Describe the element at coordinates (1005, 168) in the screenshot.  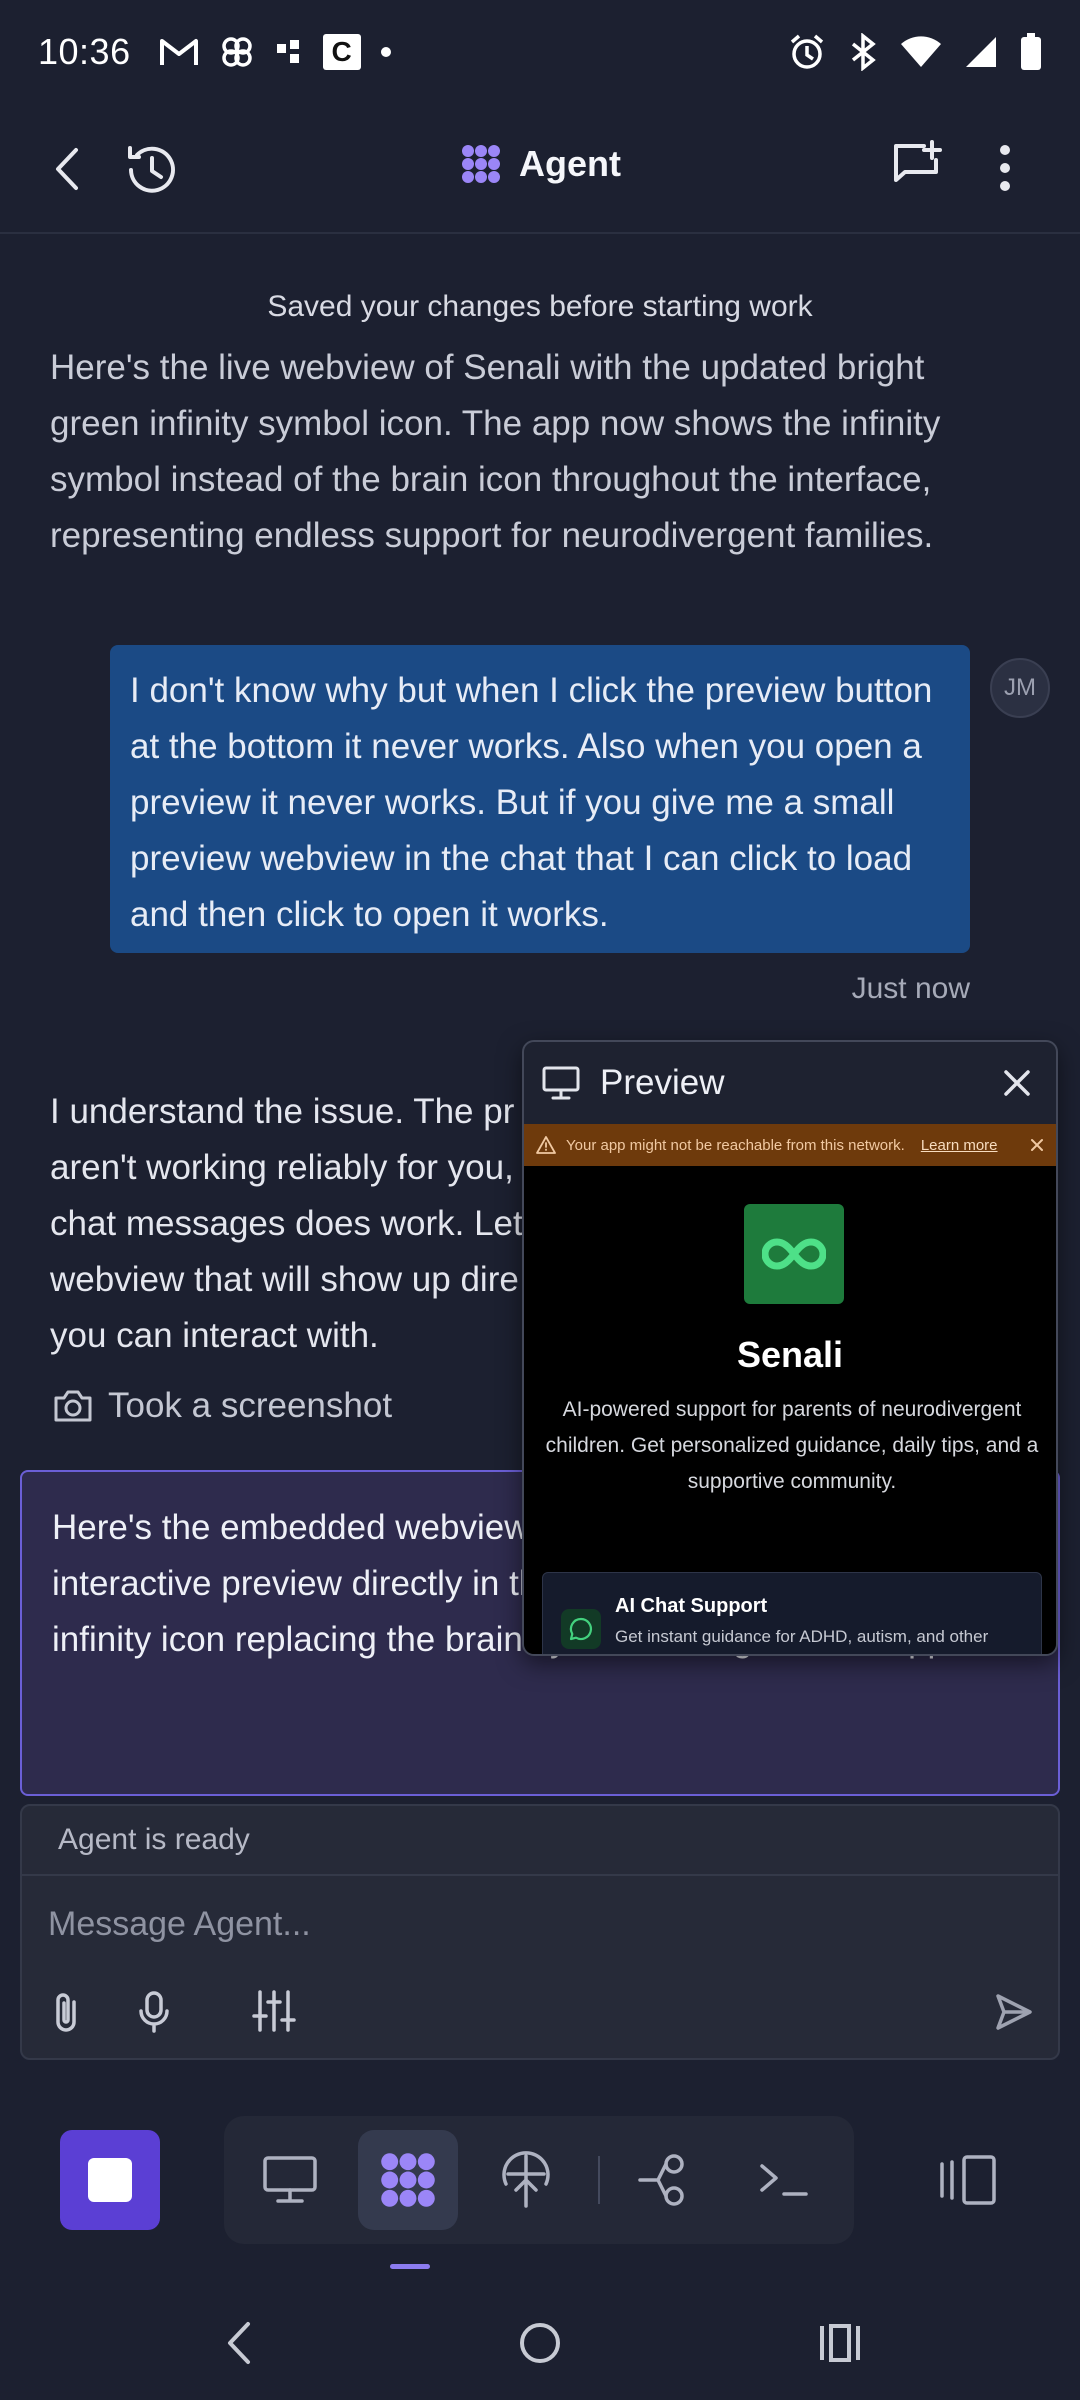
I see `more-options-button` at that location.